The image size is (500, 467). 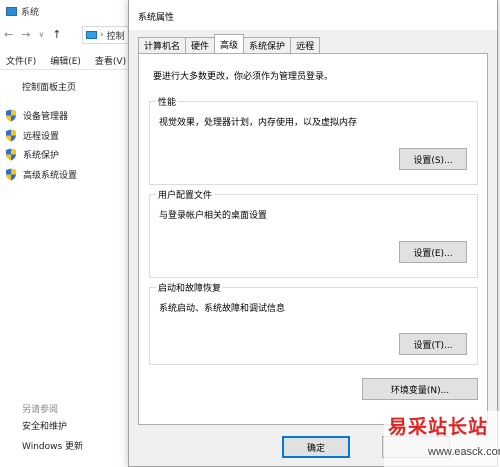 I want to click on tab-advanced: 高级, so click(x=229, y=43).